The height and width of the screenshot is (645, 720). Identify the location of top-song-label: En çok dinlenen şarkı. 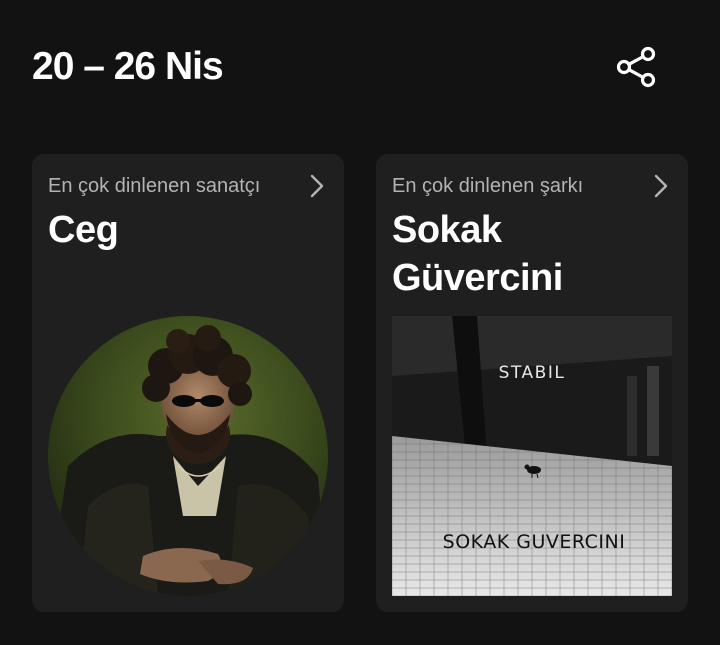
(488, 186).